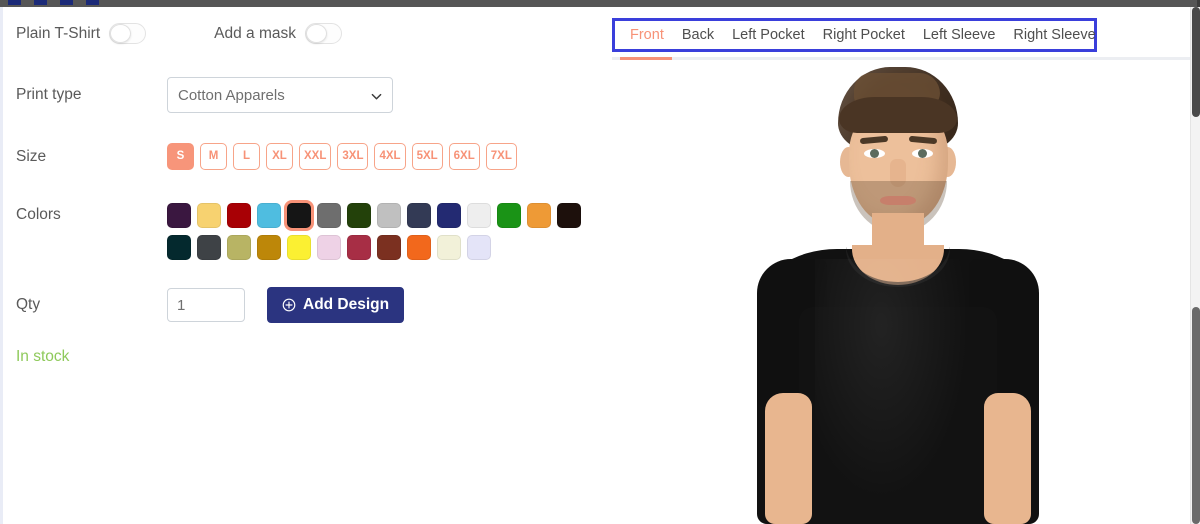  I want to click on size-option-3xl: 3XL, so click(353, 156).